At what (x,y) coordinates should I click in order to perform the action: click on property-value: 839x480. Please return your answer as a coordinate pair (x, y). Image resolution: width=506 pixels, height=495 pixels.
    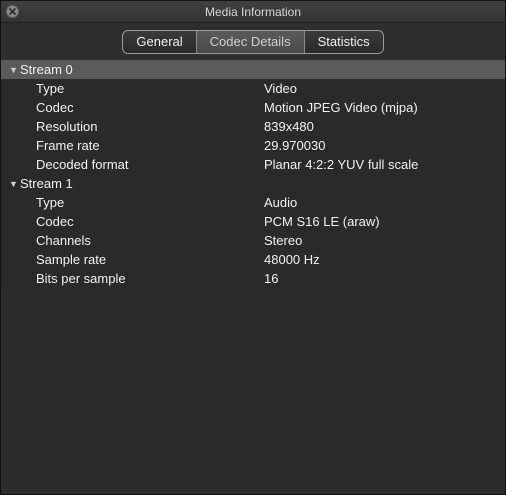
    Looking at the image, I should click on (289, 126).